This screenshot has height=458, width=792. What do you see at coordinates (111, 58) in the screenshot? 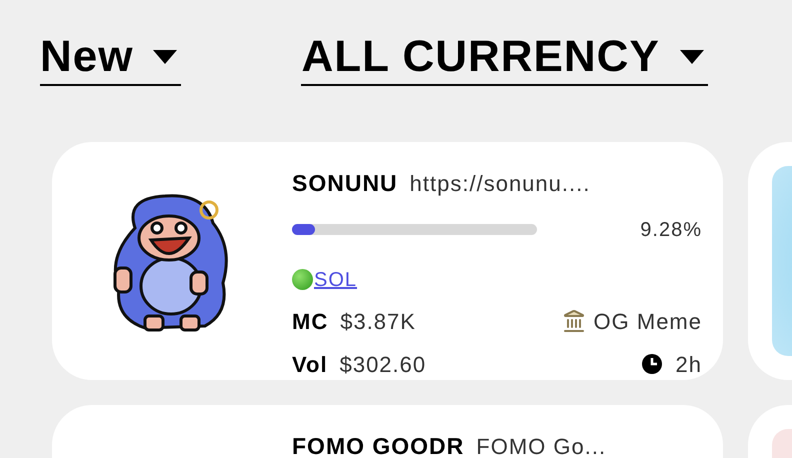
I see `filter-dropdown: New` at bounding box center [111, 58].